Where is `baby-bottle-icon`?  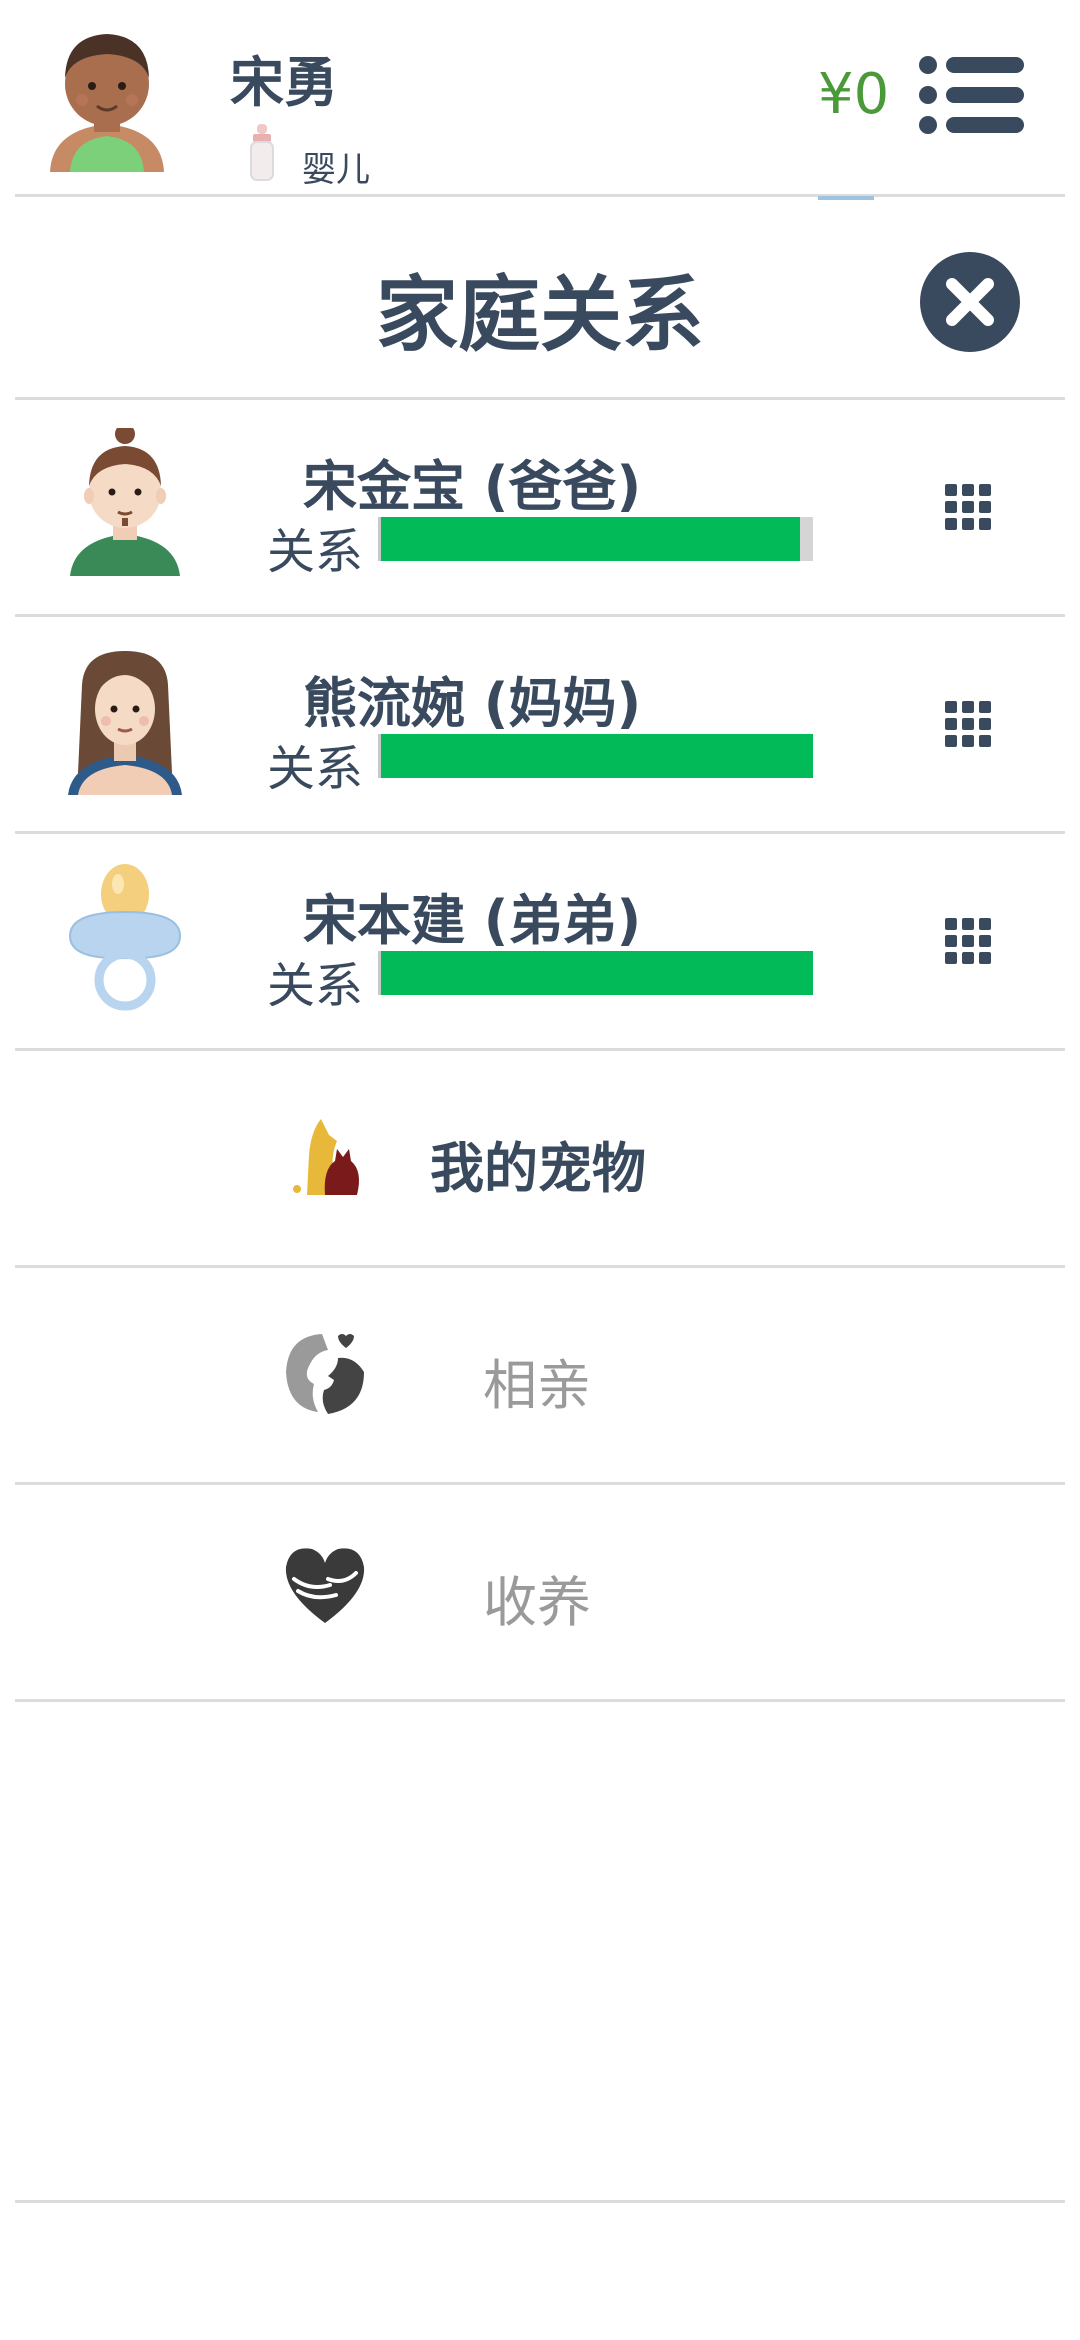
baby-bottle-icon is located at coordinates (262, 152).